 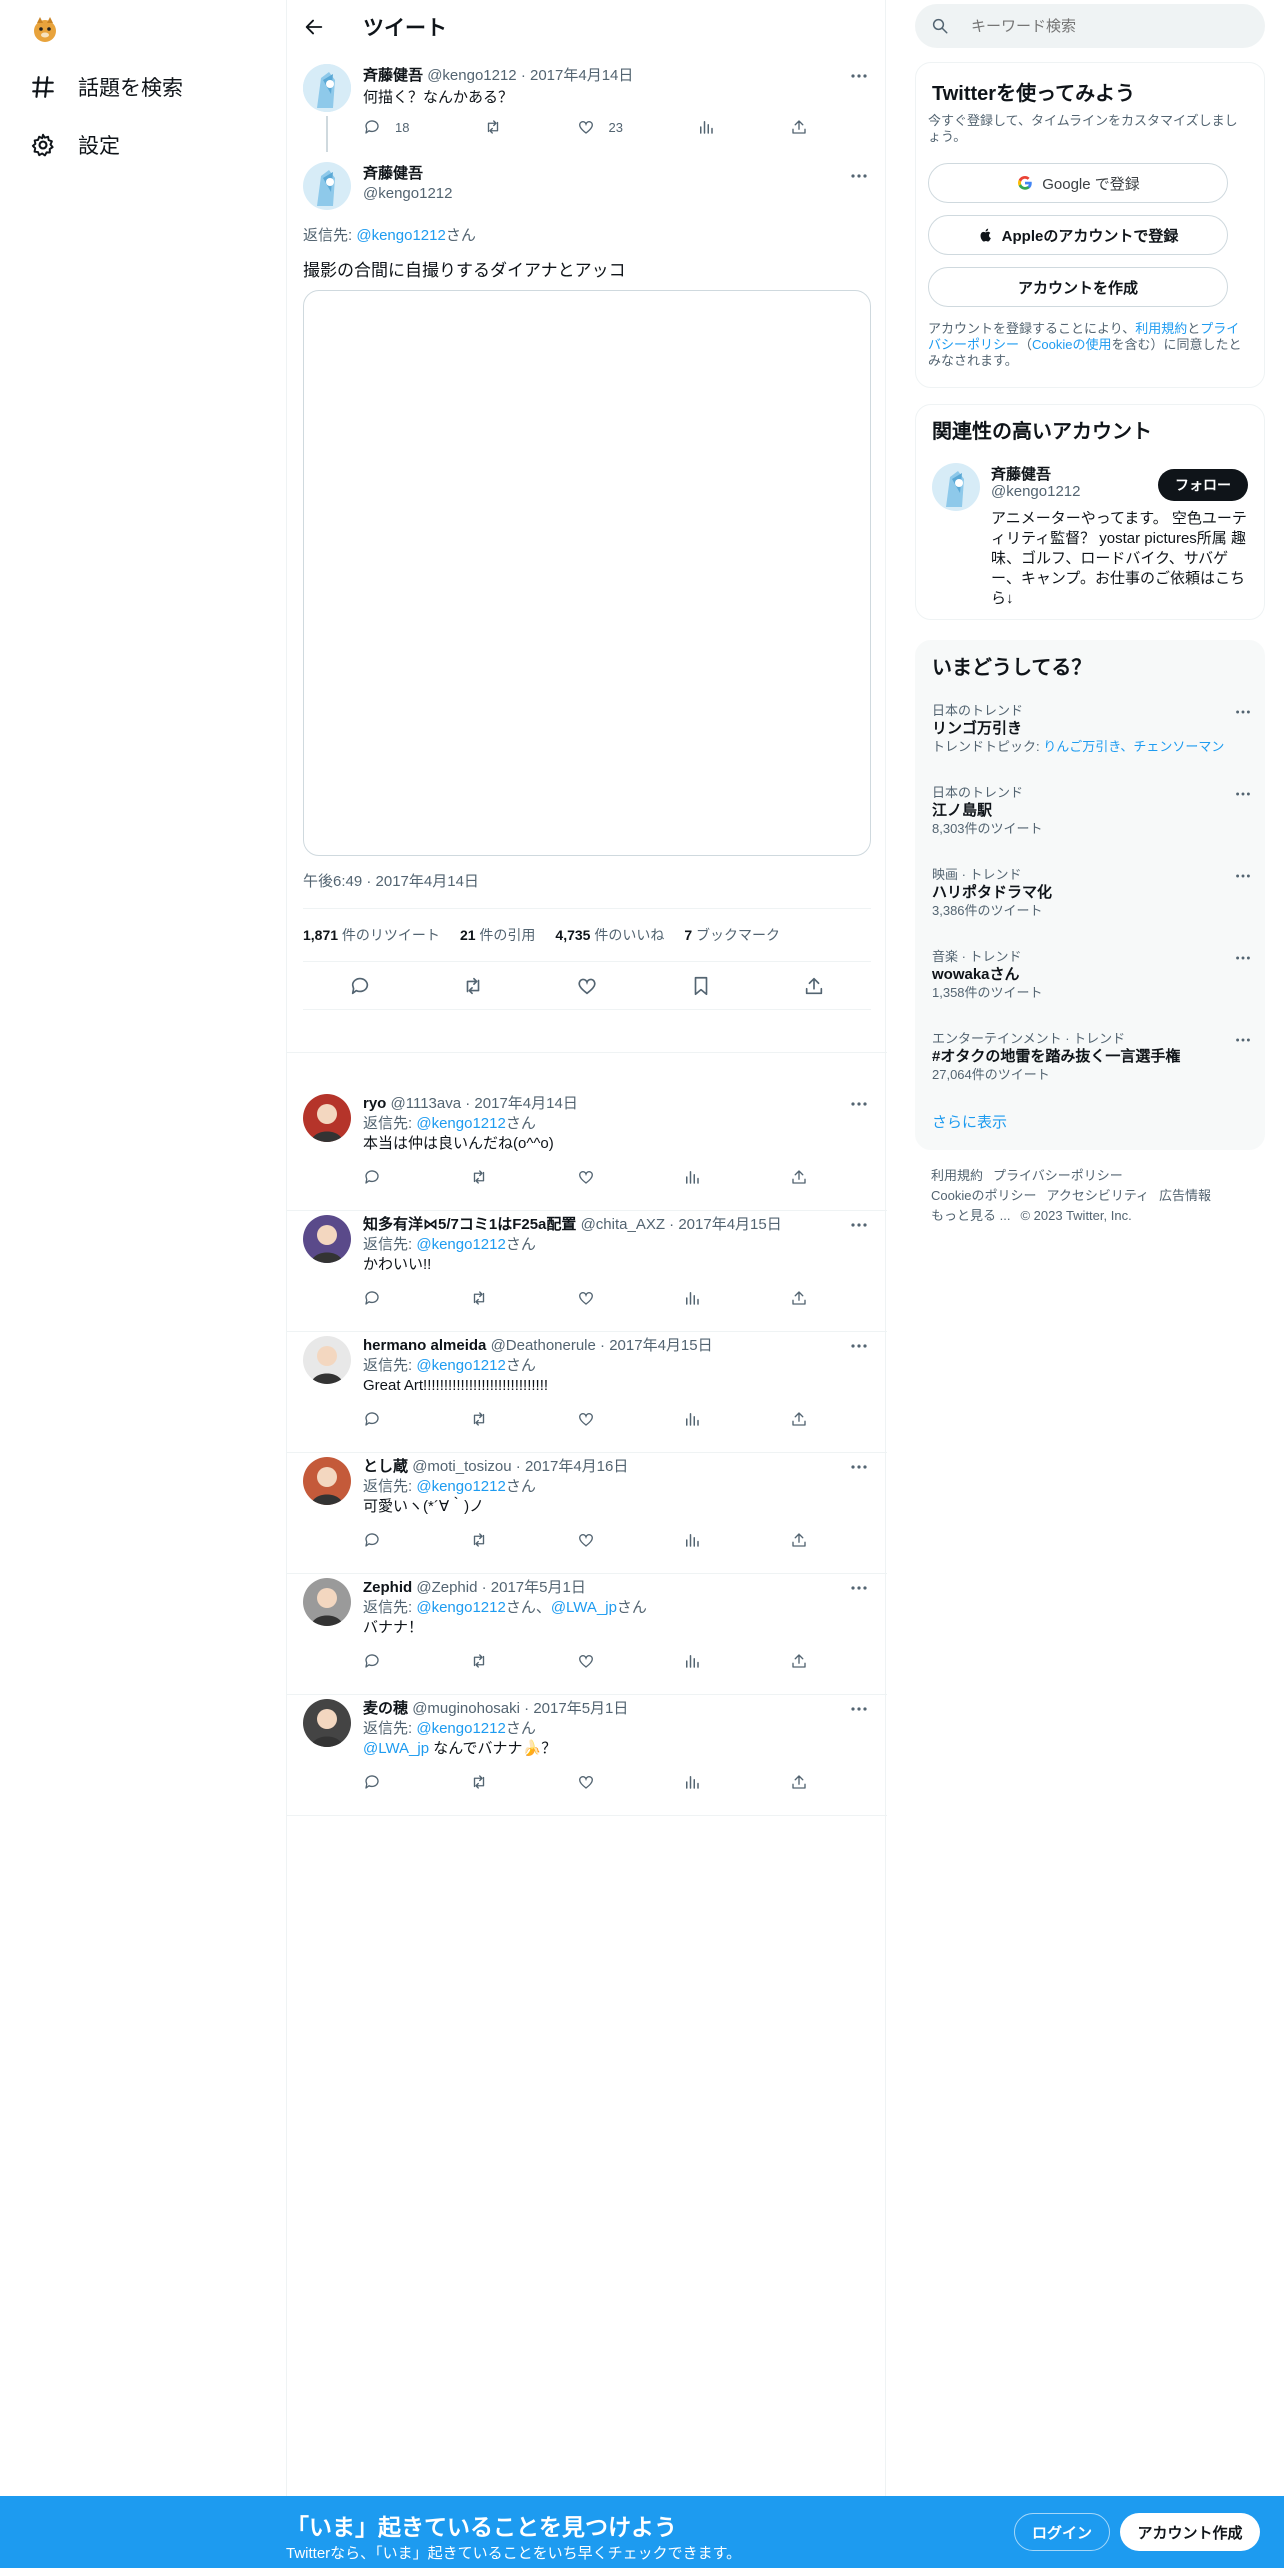 I want to click on login-button: ログイン, so click(x=1062, y=2532).